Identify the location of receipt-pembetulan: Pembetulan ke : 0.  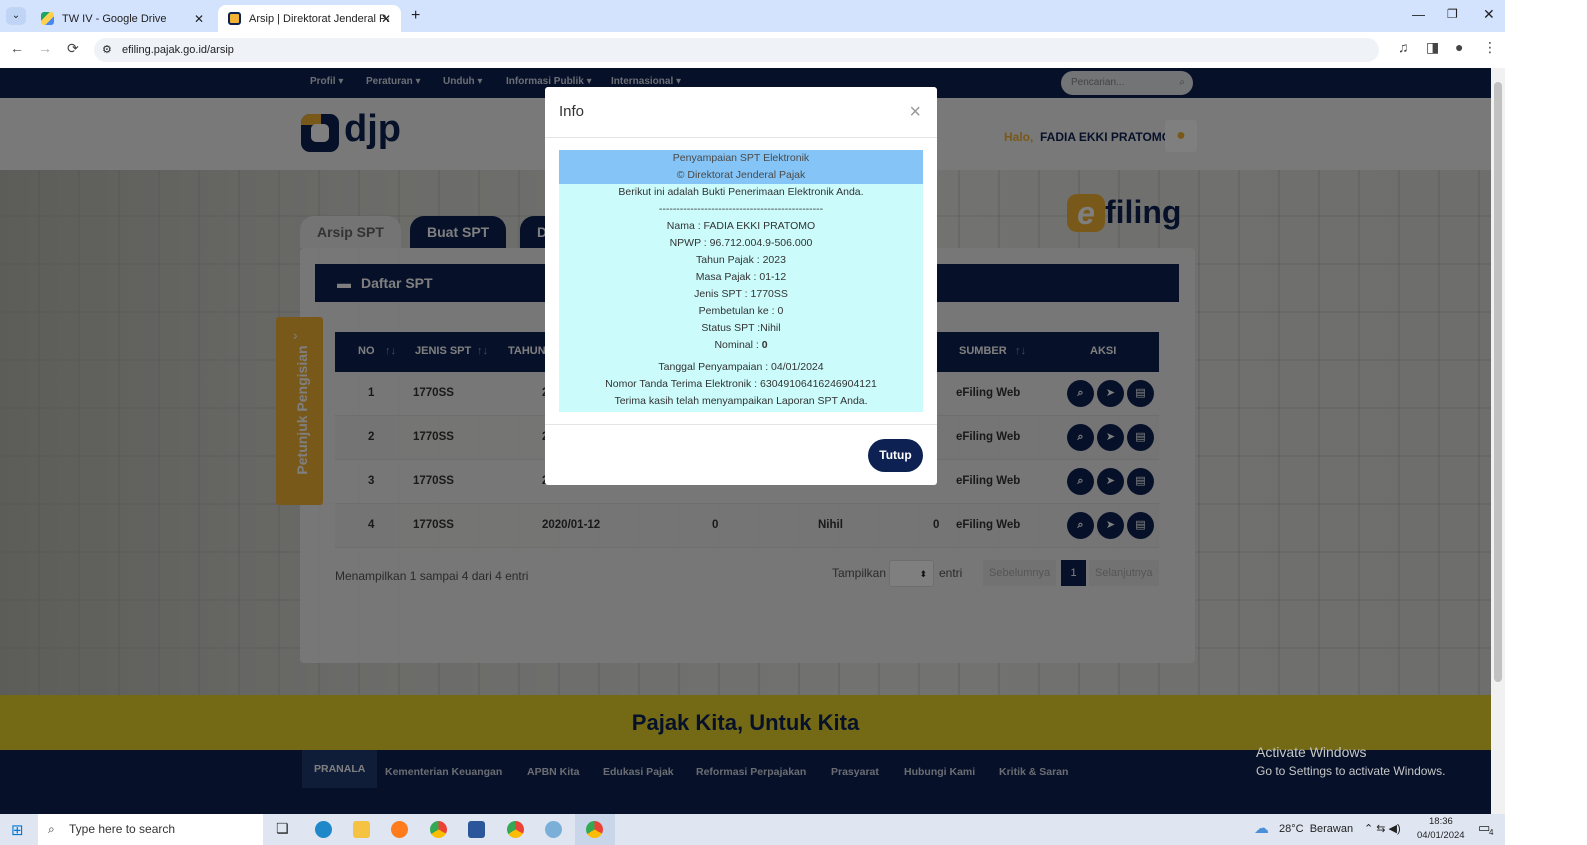
(741, 311).